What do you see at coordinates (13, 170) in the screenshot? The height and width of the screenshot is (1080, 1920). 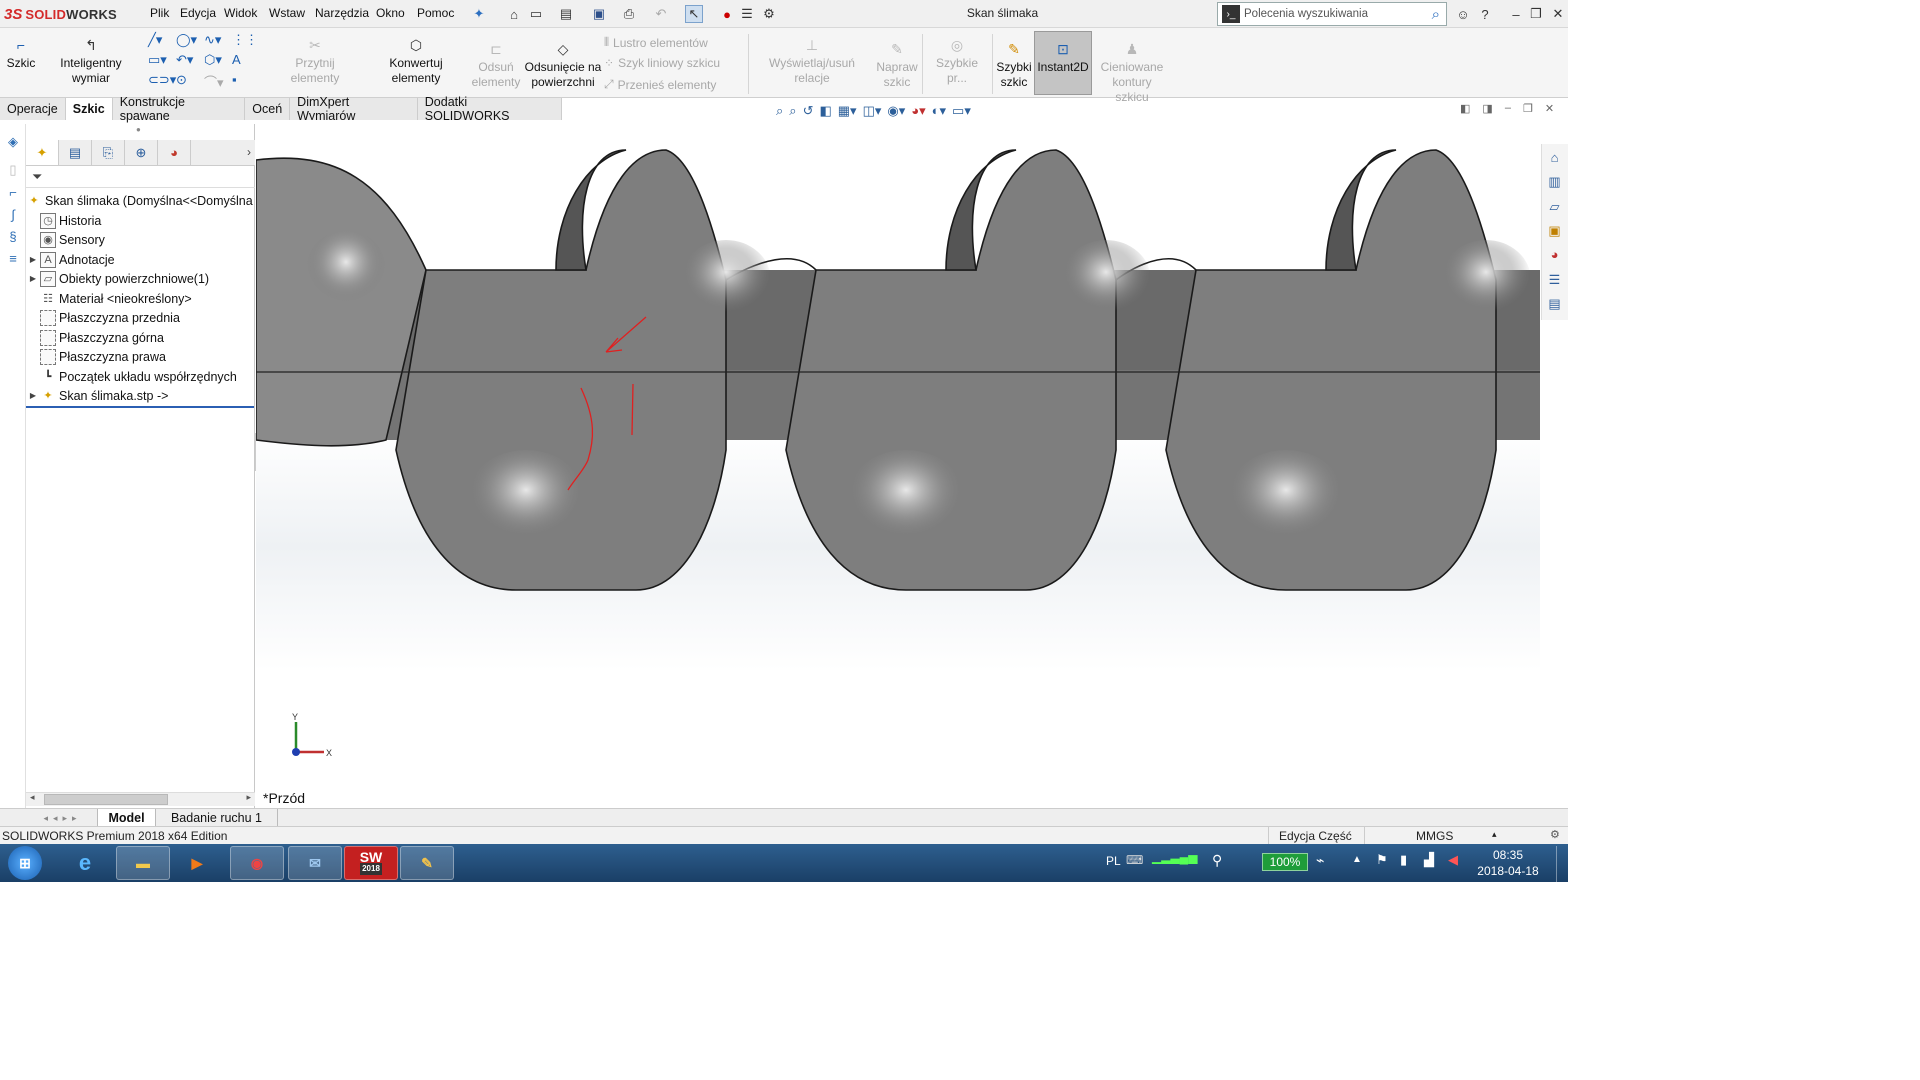 I see `component-icon: ▯` at bounding box center [13, 170].